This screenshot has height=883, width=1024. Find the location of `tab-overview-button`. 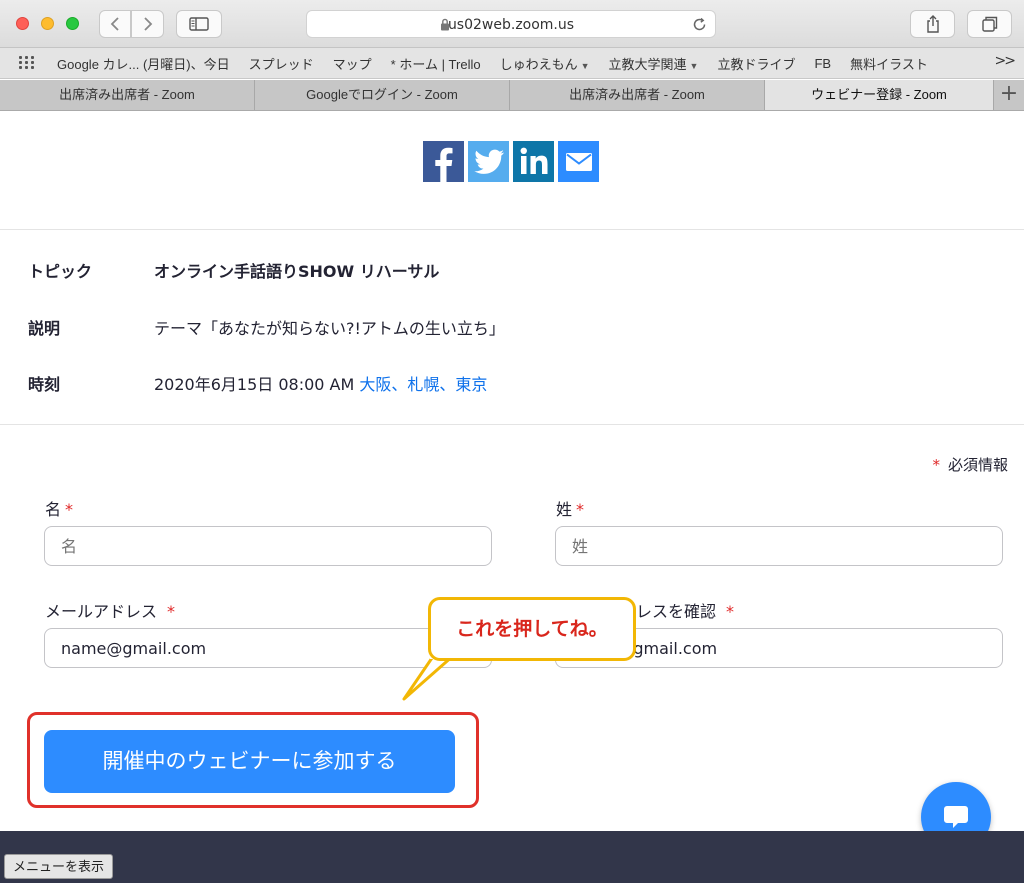

tab-overview-button is located at coordinates (989, 24).